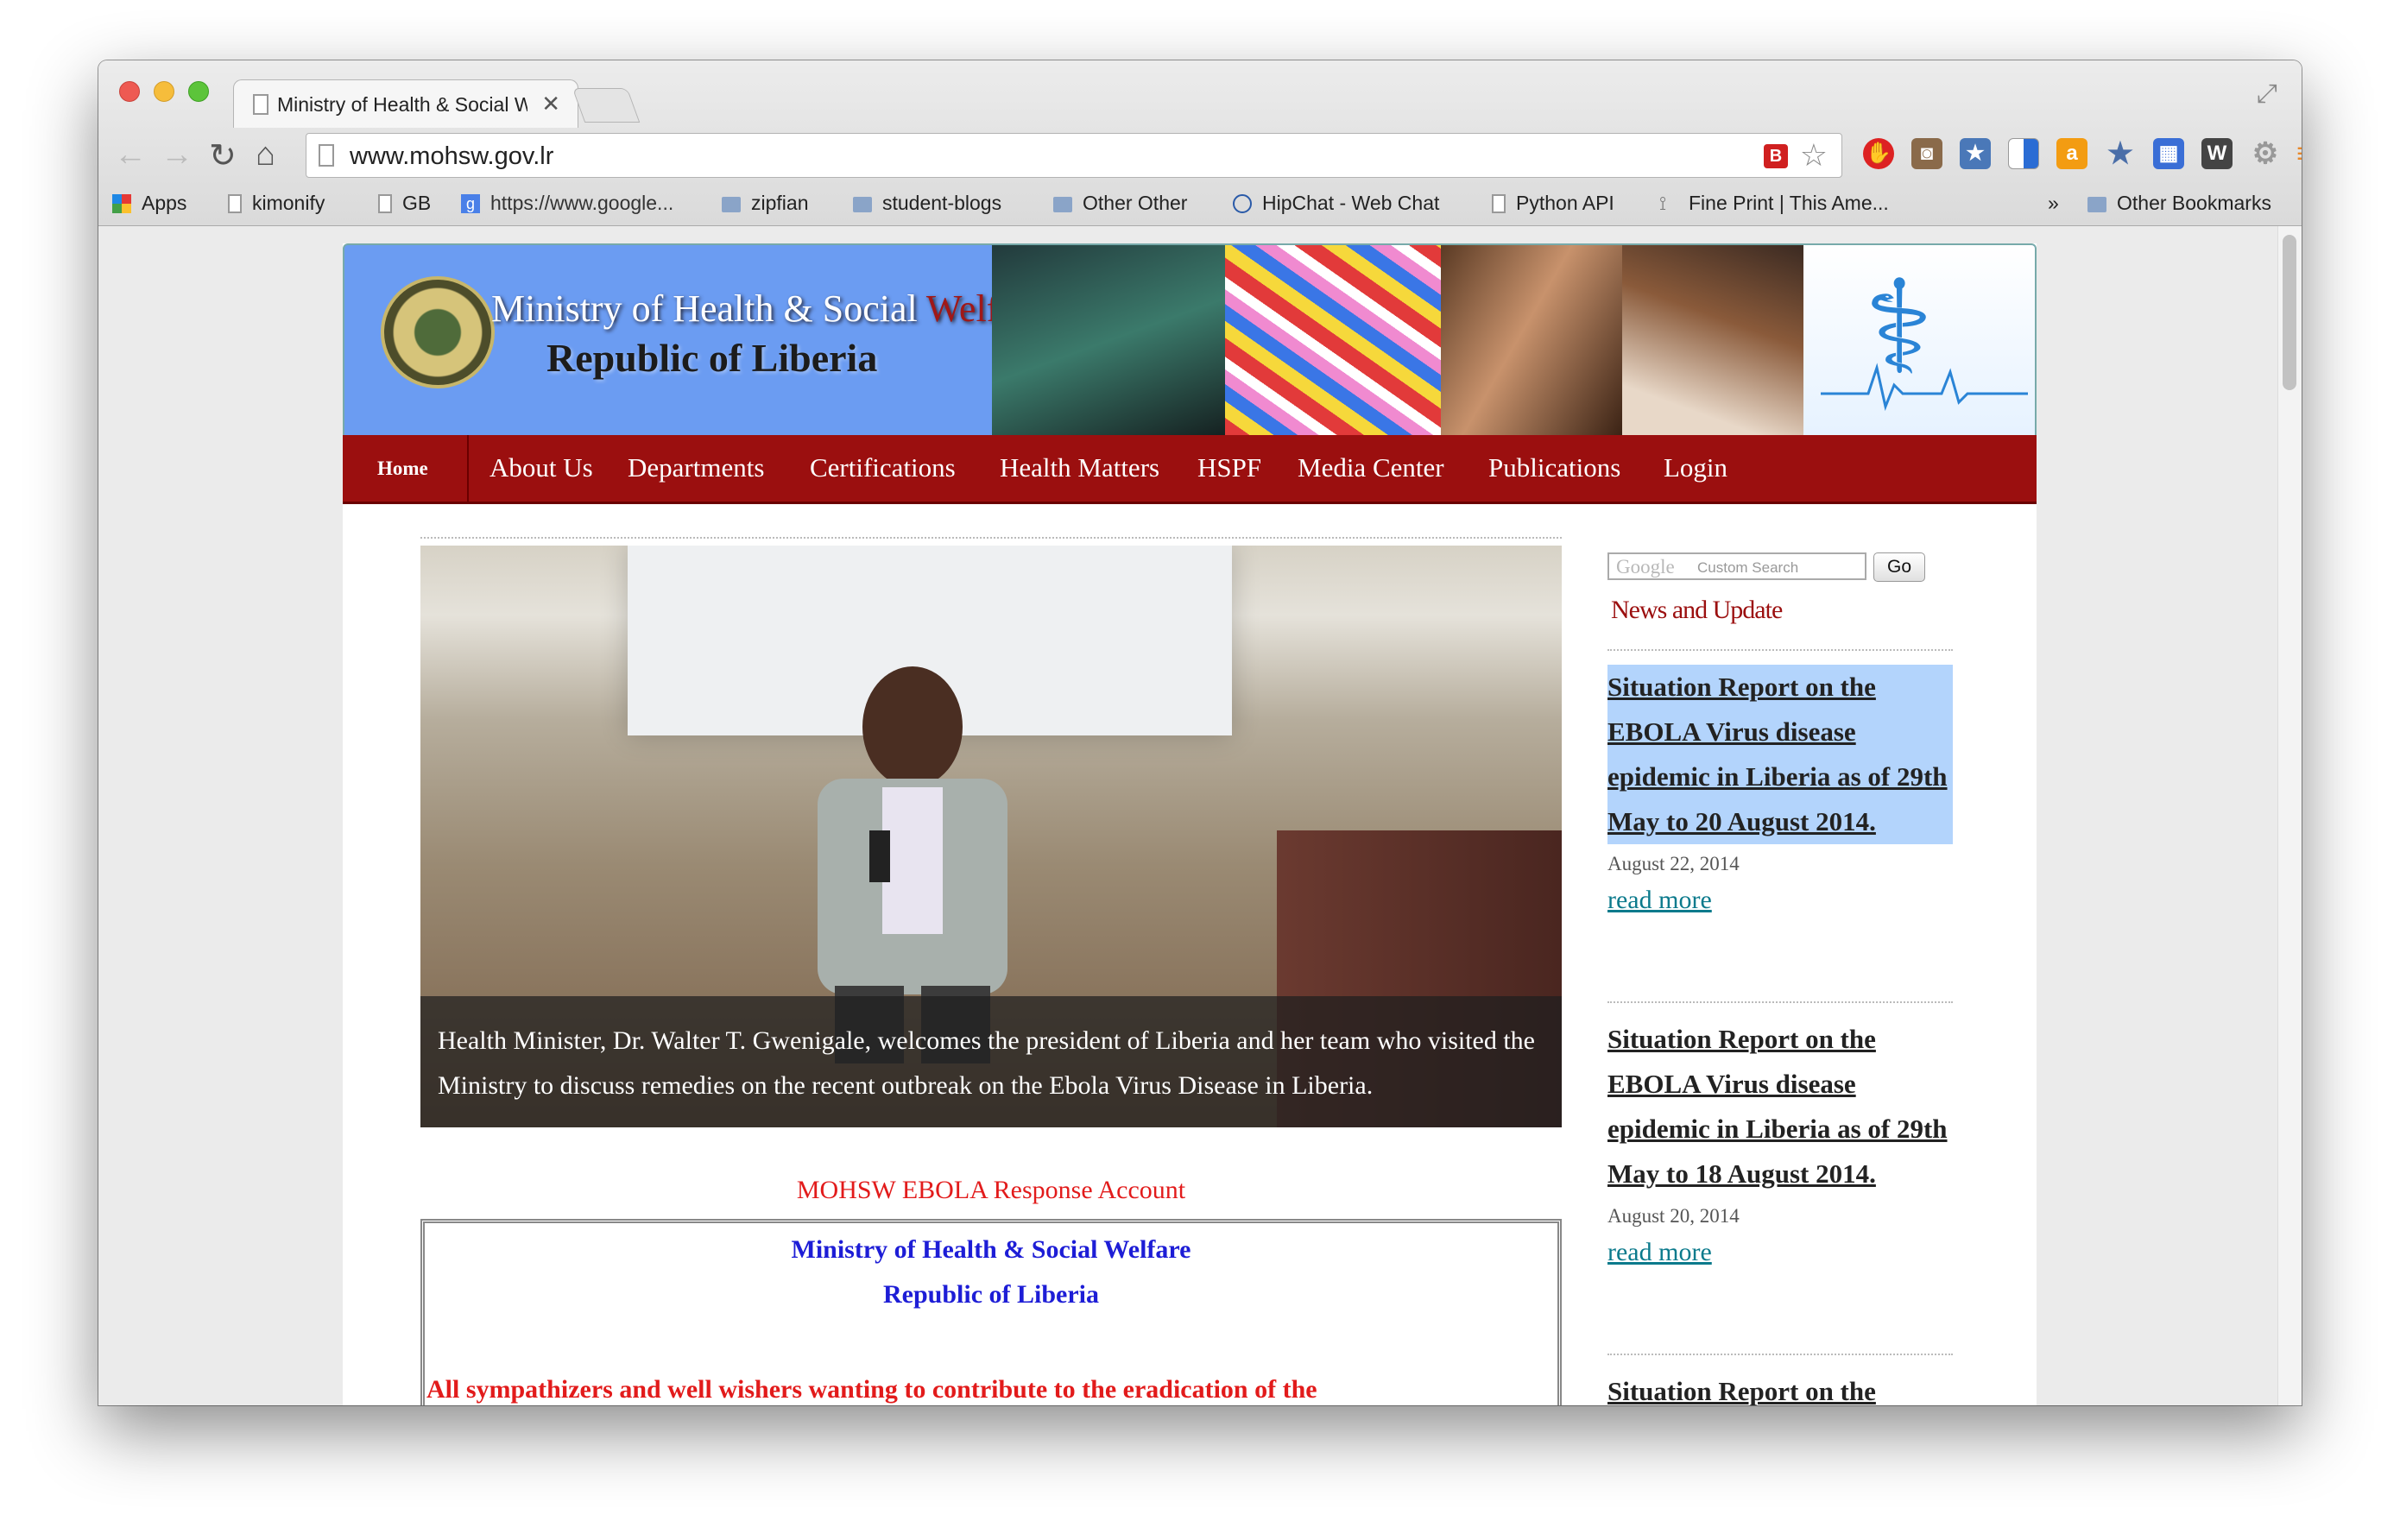 The width and height of the screenshot is (2400, 1540). Describe the element at coordinates (276, 203) in the screenshot. I see `bookmark-kimonify: kimonify` at that location.